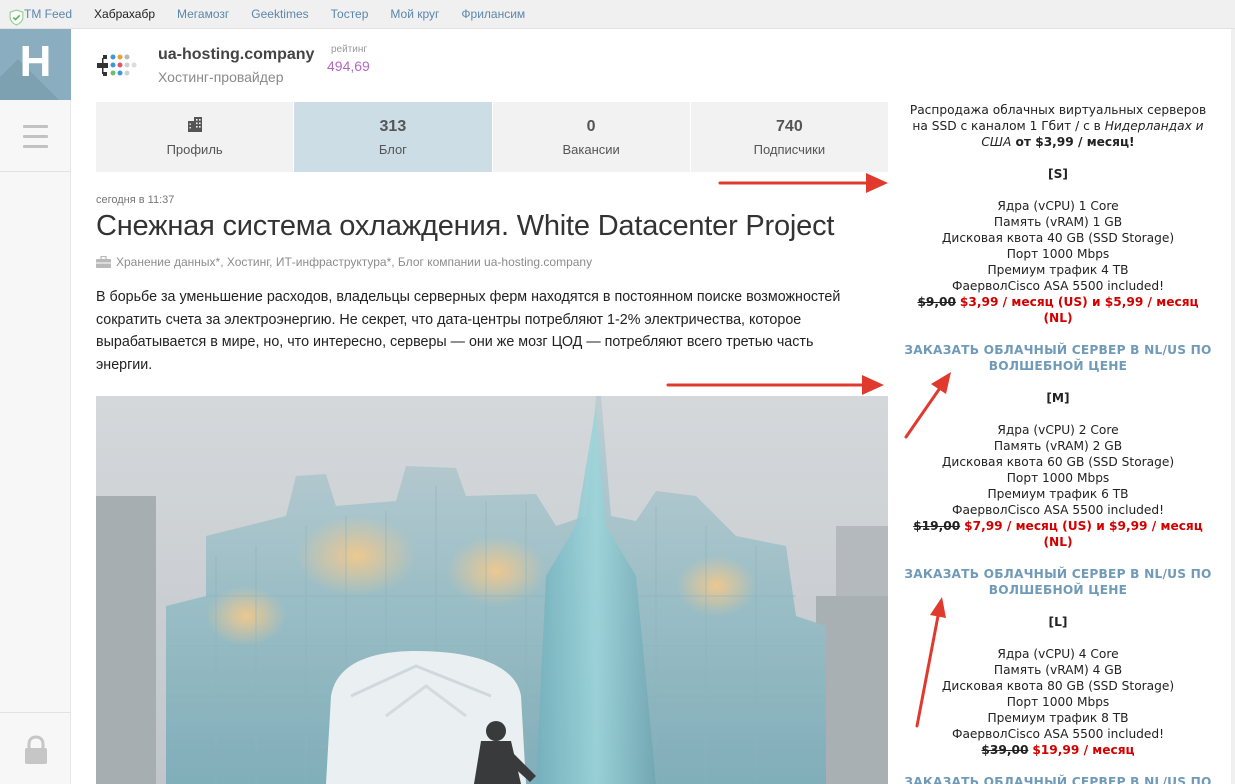  What do you see at coordinates (1058, 686) in the screenshot?
I see `plan-spec: Дисковая квота 80 GB (SSD Storage)` at bounding box center [1058, 686].